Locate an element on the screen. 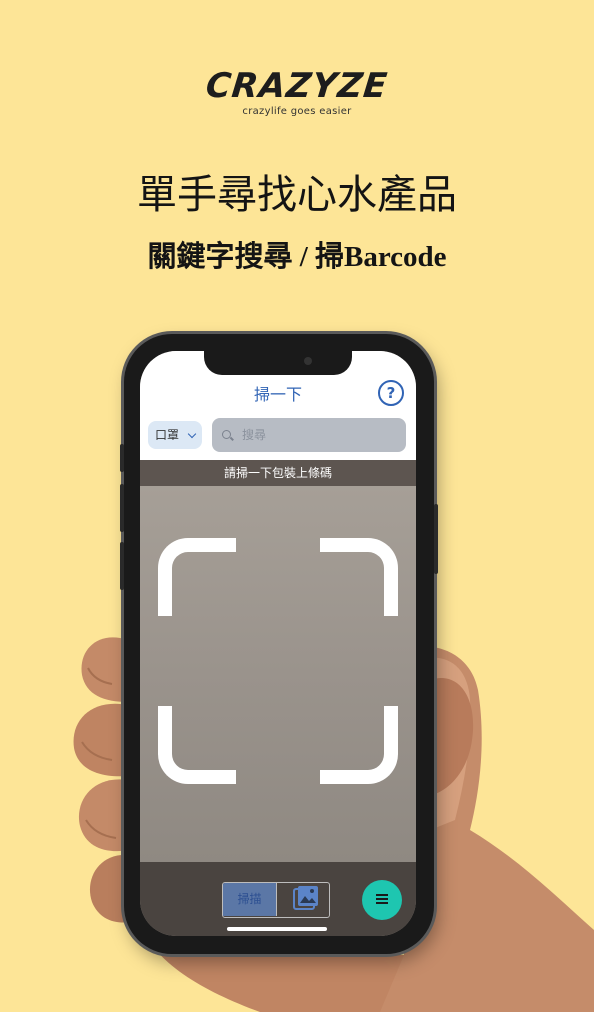 This screenshot has height=1012, width=594. search-placeholder: 搜尋 is located at coordinates (254, 435).